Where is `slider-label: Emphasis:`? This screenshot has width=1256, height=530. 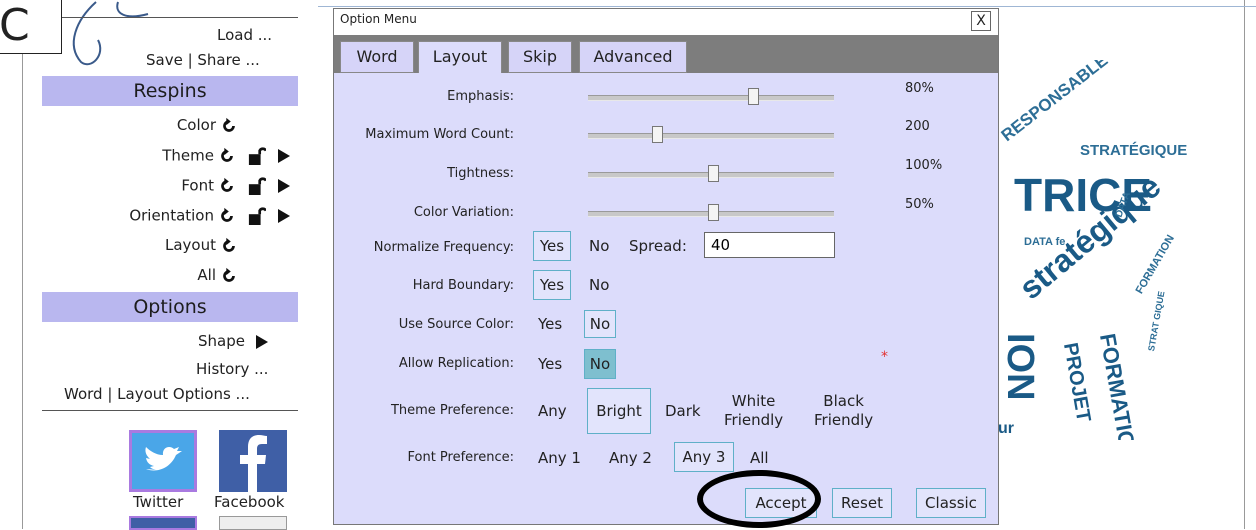
slider-label: Emphasis: is located at coordinates (480, 96).